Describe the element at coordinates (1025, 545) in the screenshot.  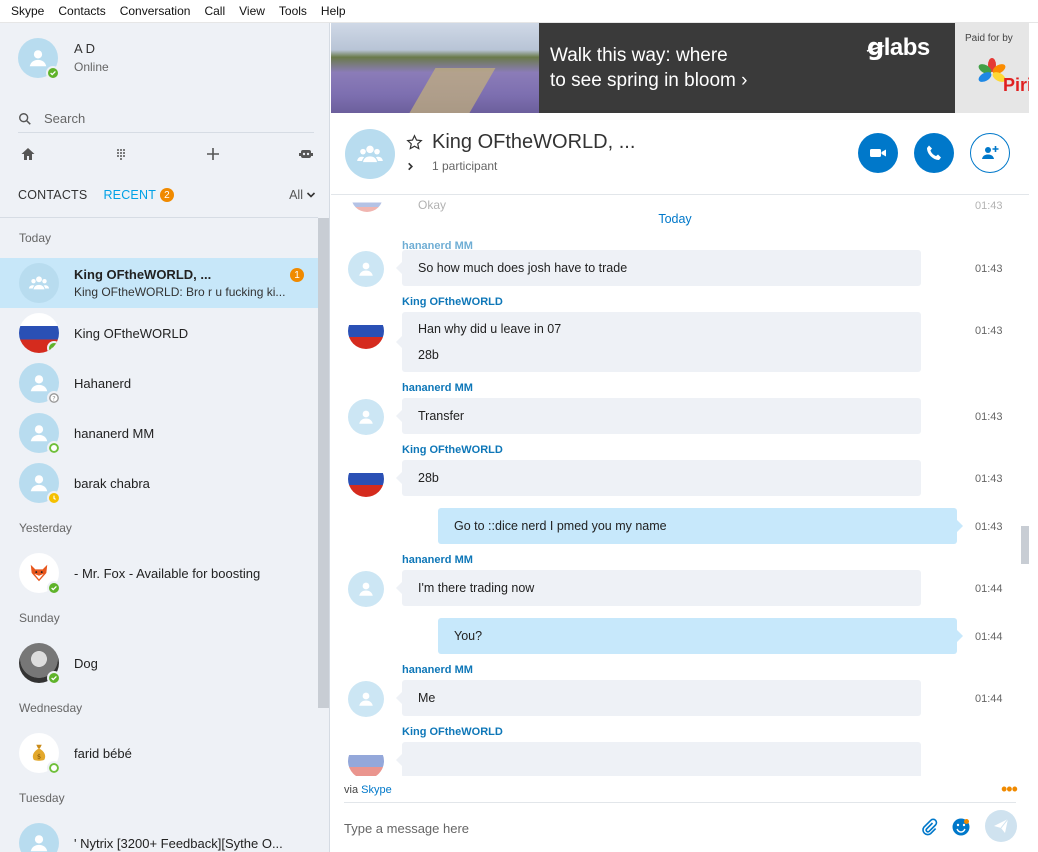
I see `message-scrollbar` at that location.